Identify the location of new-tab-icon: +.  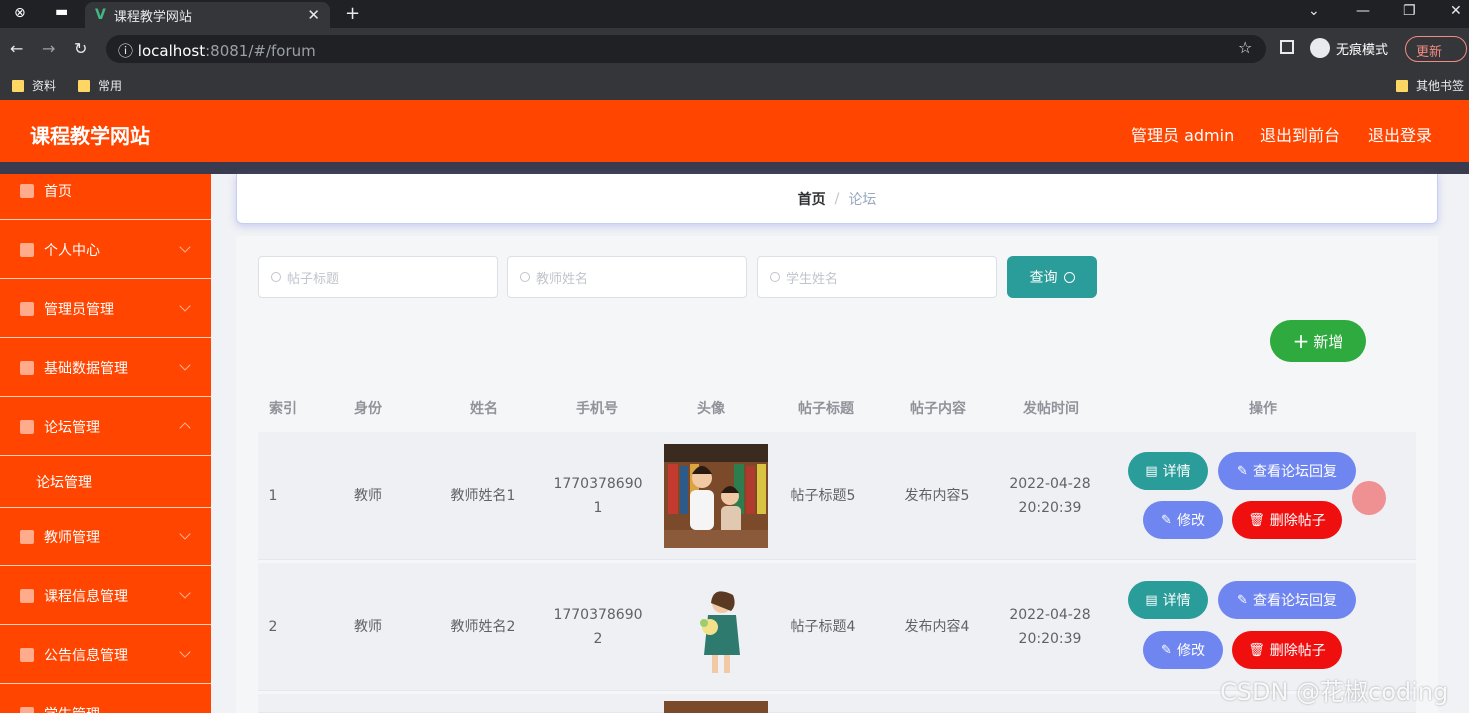
(352, 13).